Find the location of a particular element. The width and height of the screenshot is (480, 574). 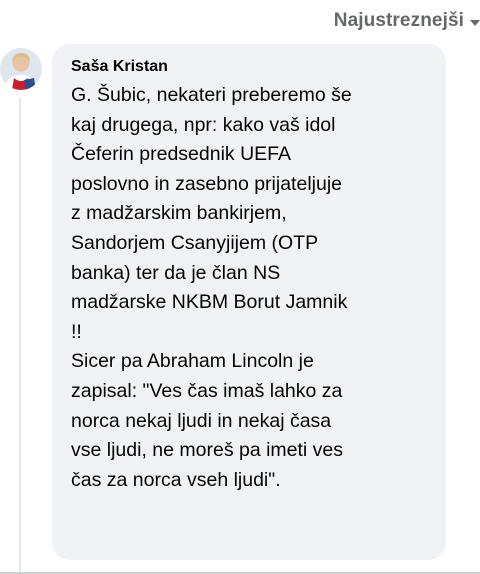

comment-author: Saša Kristan is located at coordinates (252, 67).